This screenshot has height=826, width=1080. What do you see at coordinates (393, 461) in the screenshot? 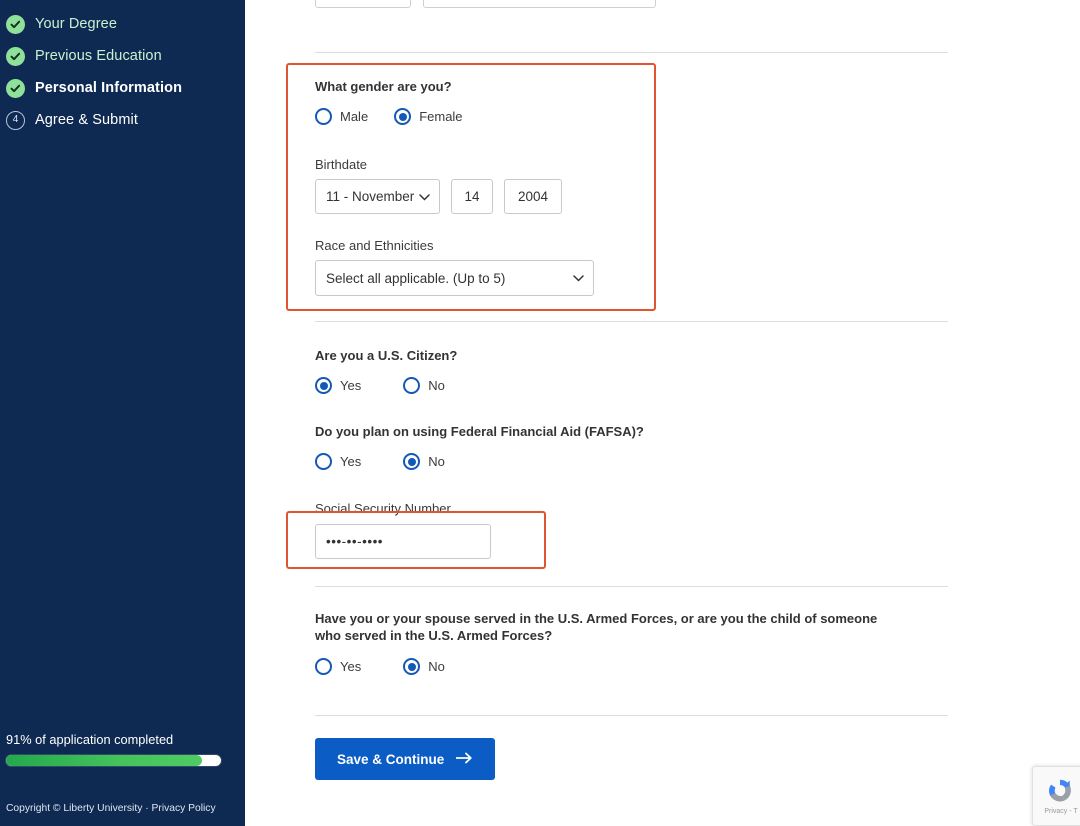
I see `fafsa-radio-group: Yes No` at bounding box center [393, 461].